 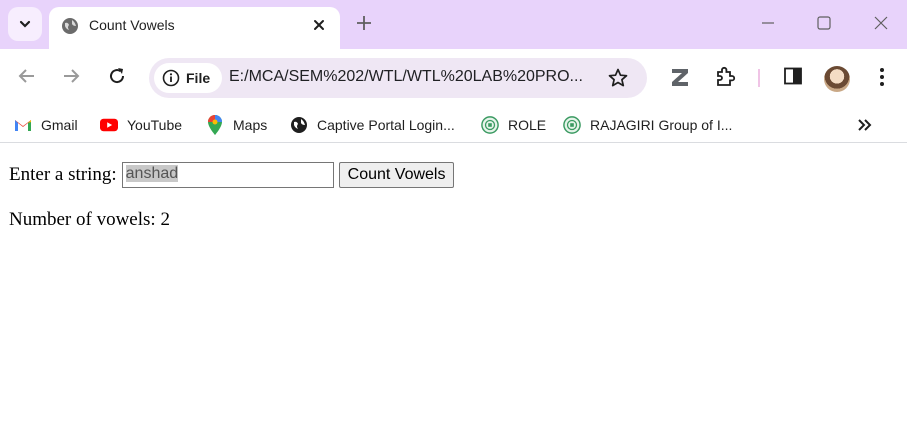 I want to click on new-tab-icon, so click(x=364, y=23).